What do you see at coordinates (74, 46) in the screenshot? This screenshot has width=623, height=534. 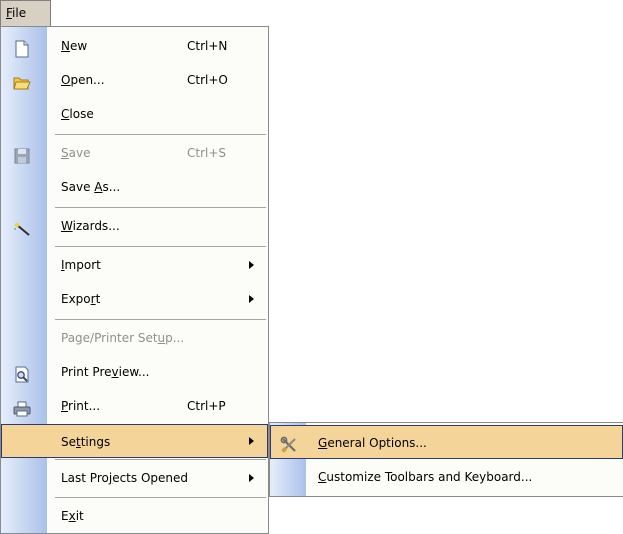 I see `menu-item-new-label: New` at bounding box center [74, 46].